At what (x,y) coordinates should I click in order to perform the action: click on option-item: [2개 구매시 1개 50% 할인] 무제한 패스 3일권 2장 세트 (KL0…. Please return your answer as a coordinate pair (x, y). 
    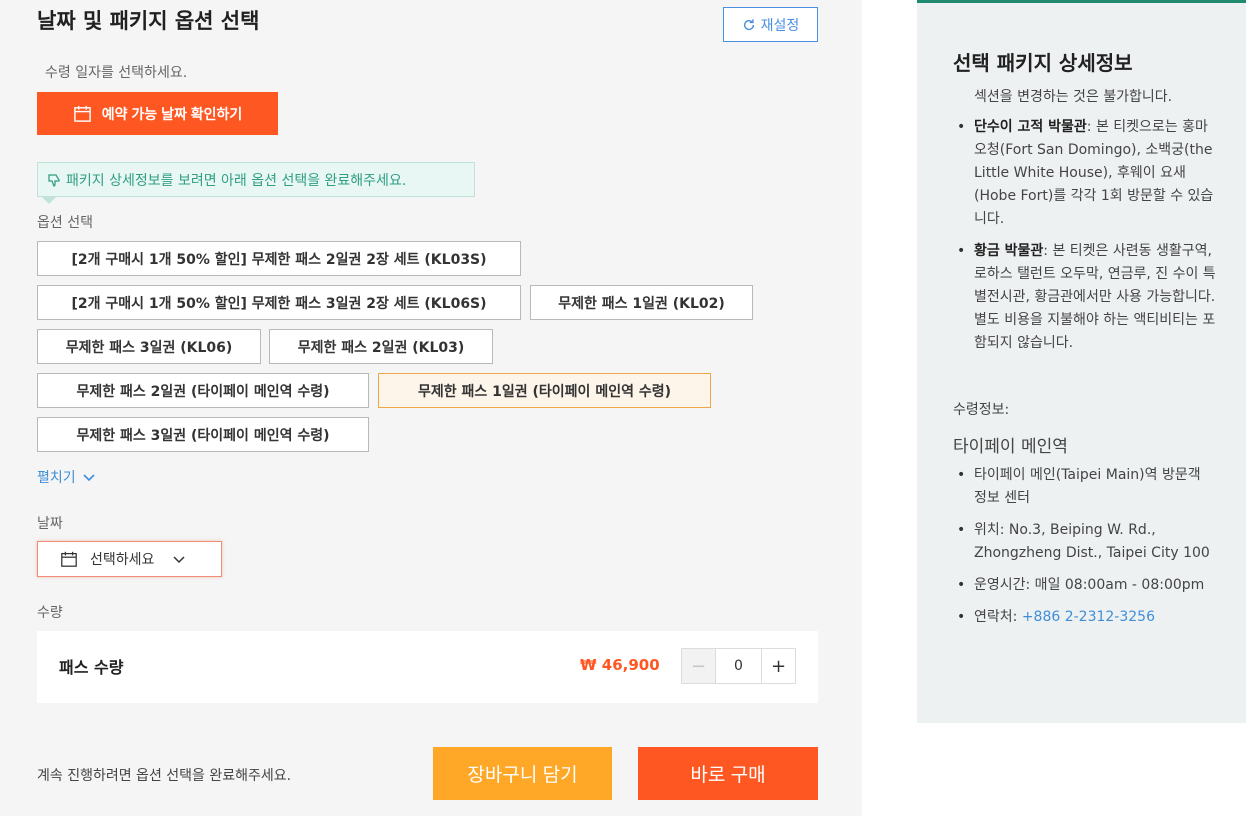
    Looking at the image, I should click on (279, 302).